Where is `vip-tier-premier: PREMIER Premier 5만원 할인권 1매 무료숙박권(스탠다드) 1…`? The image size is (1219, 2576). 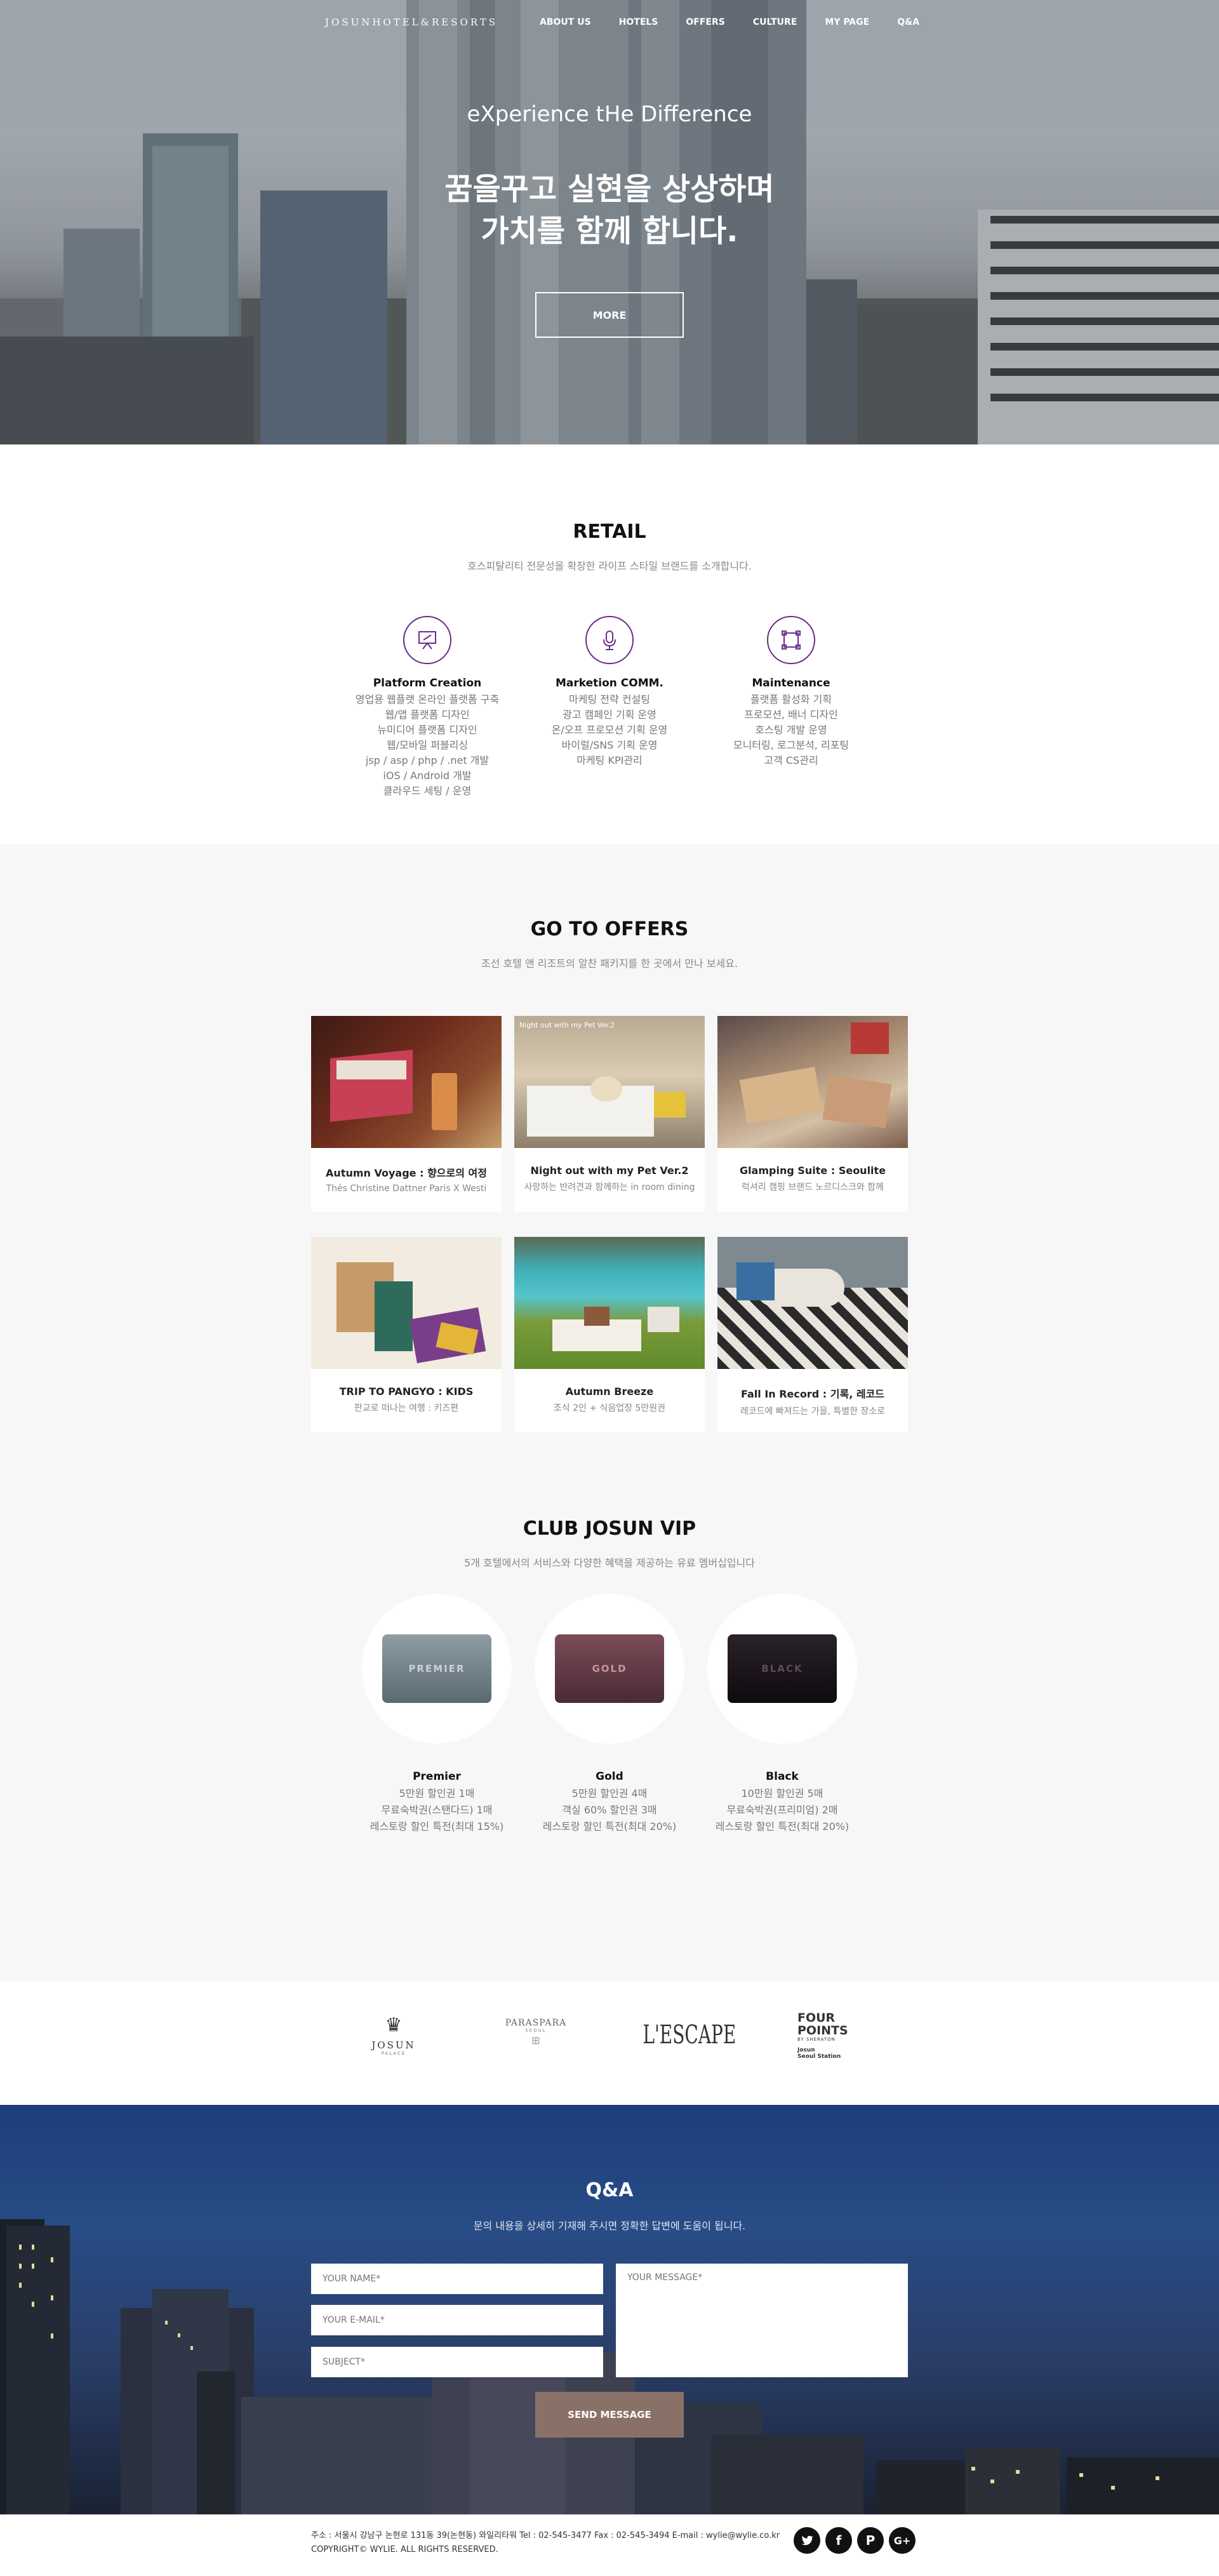
vip-tier-premier: PREMIER Premier 5만원 할인권 1매 무료숙박권(스탠다드) 1… is located at coordinates (437, 1714).